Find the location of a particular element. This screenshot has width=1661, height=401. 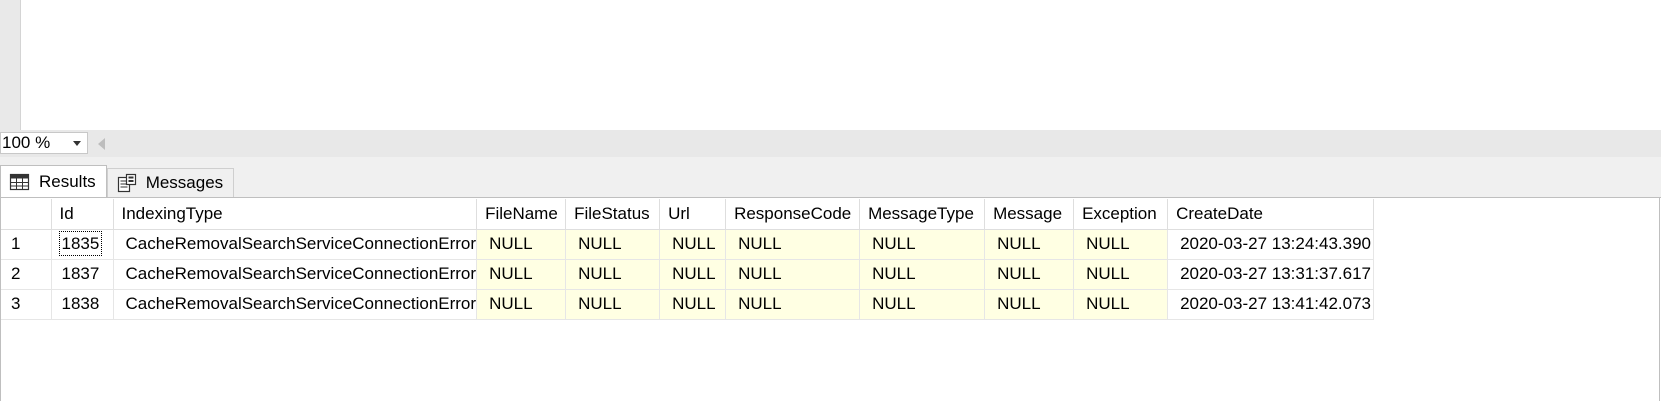

tab-results: Results is located at coordinates (53, 181).